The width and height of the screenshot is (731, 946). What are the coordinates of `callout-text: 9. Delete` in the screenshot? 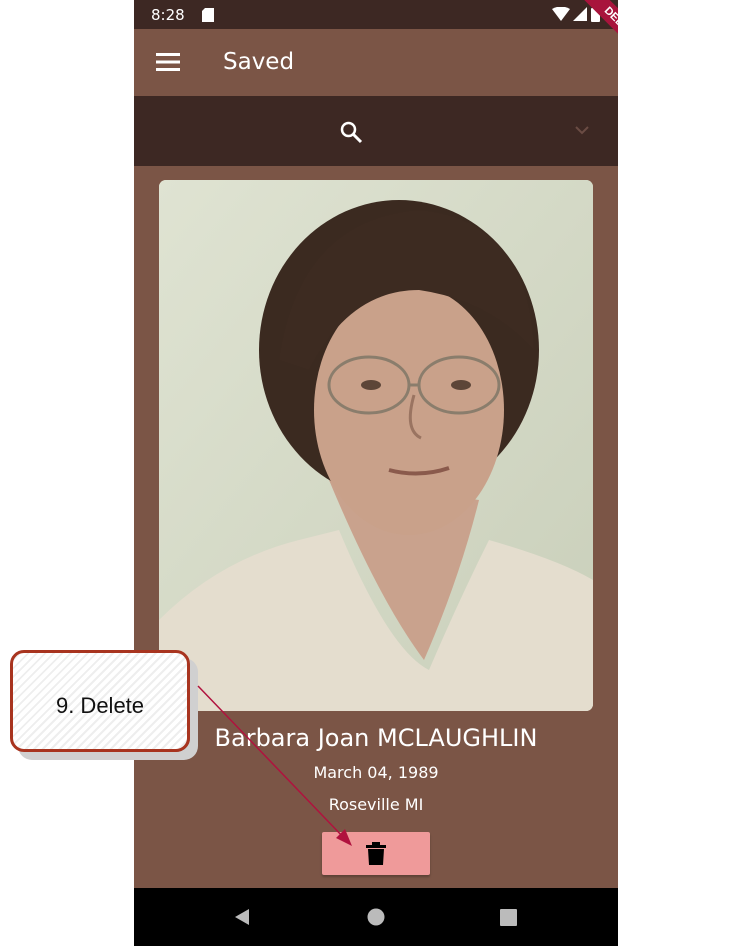 It's located at (100, 705).